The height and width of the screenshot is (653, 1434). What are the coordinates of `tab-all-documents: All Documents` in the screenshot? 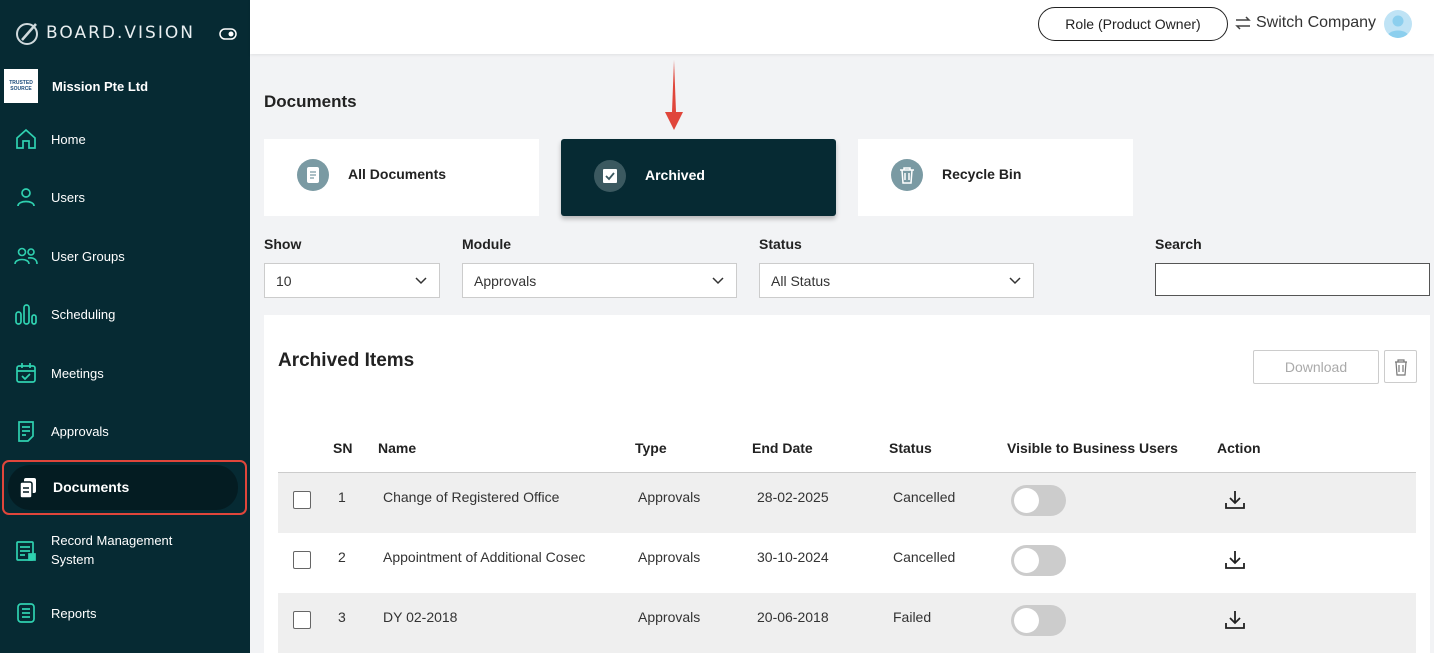 It's located at (401, 177).